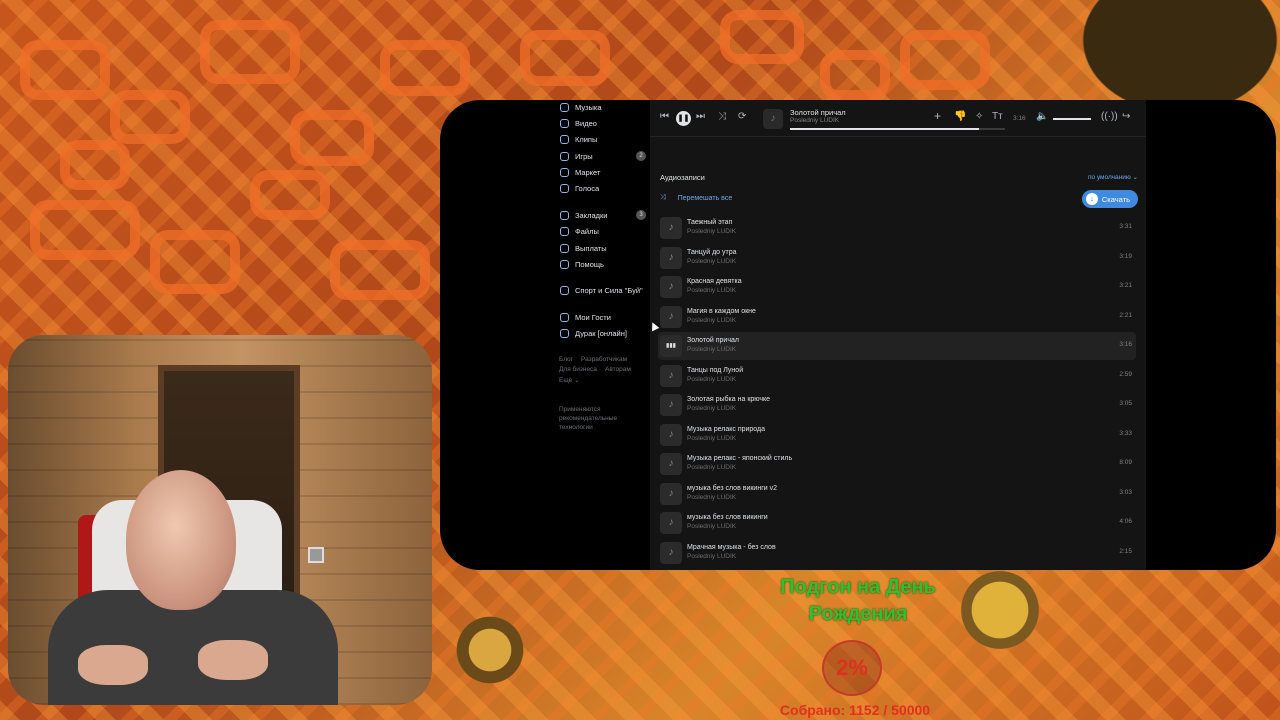 This screenshot has width=1280, height=720. What do you see at coordinates (897, 258) in the screenshot?
I see `track-row: ♪ Танцуй до утра Posledniy LUDIK 3:19` at bounding box center [897, 258].